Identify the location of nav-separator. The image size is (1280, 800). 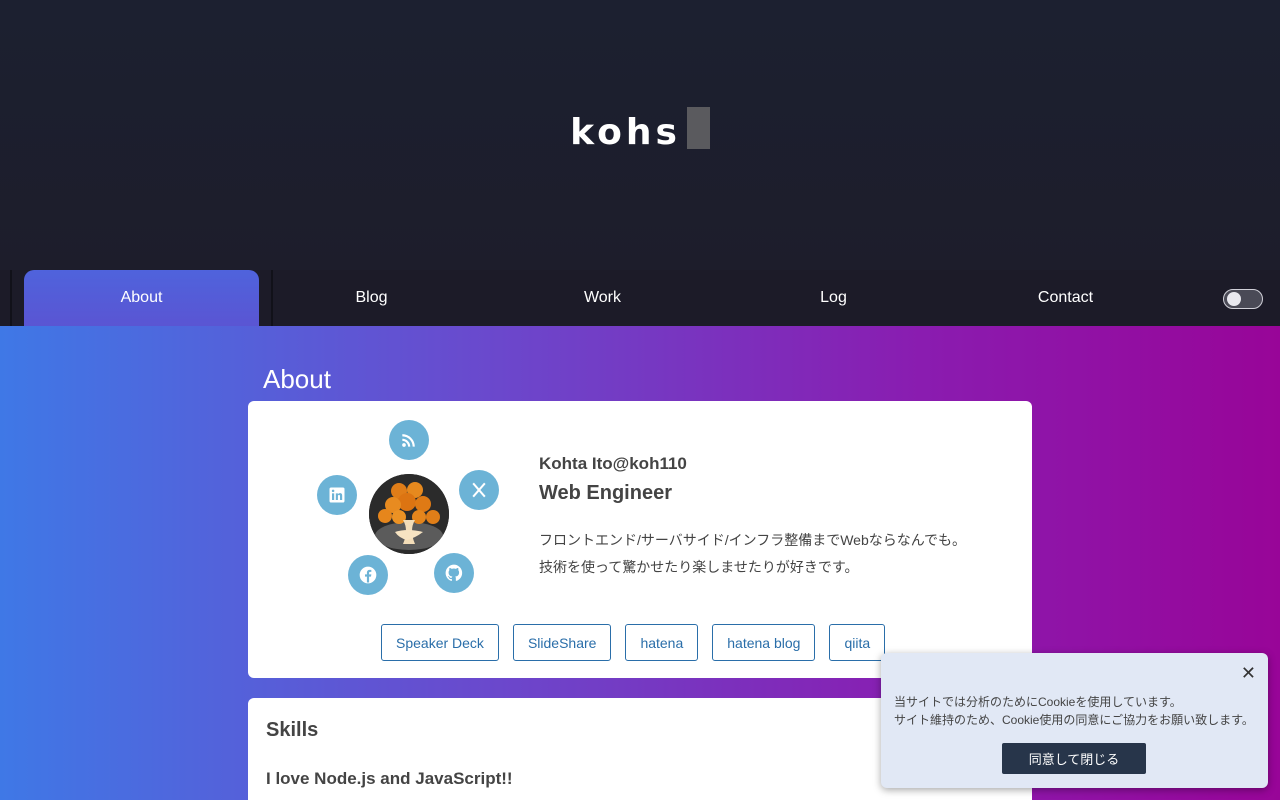
(11, 298).